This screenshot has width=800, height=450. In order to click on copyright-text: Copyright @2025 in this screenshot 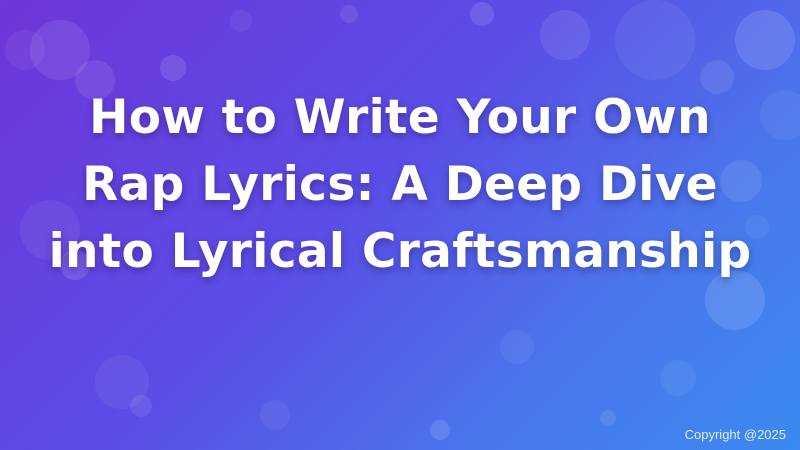, I will do `click(735, 434)`.